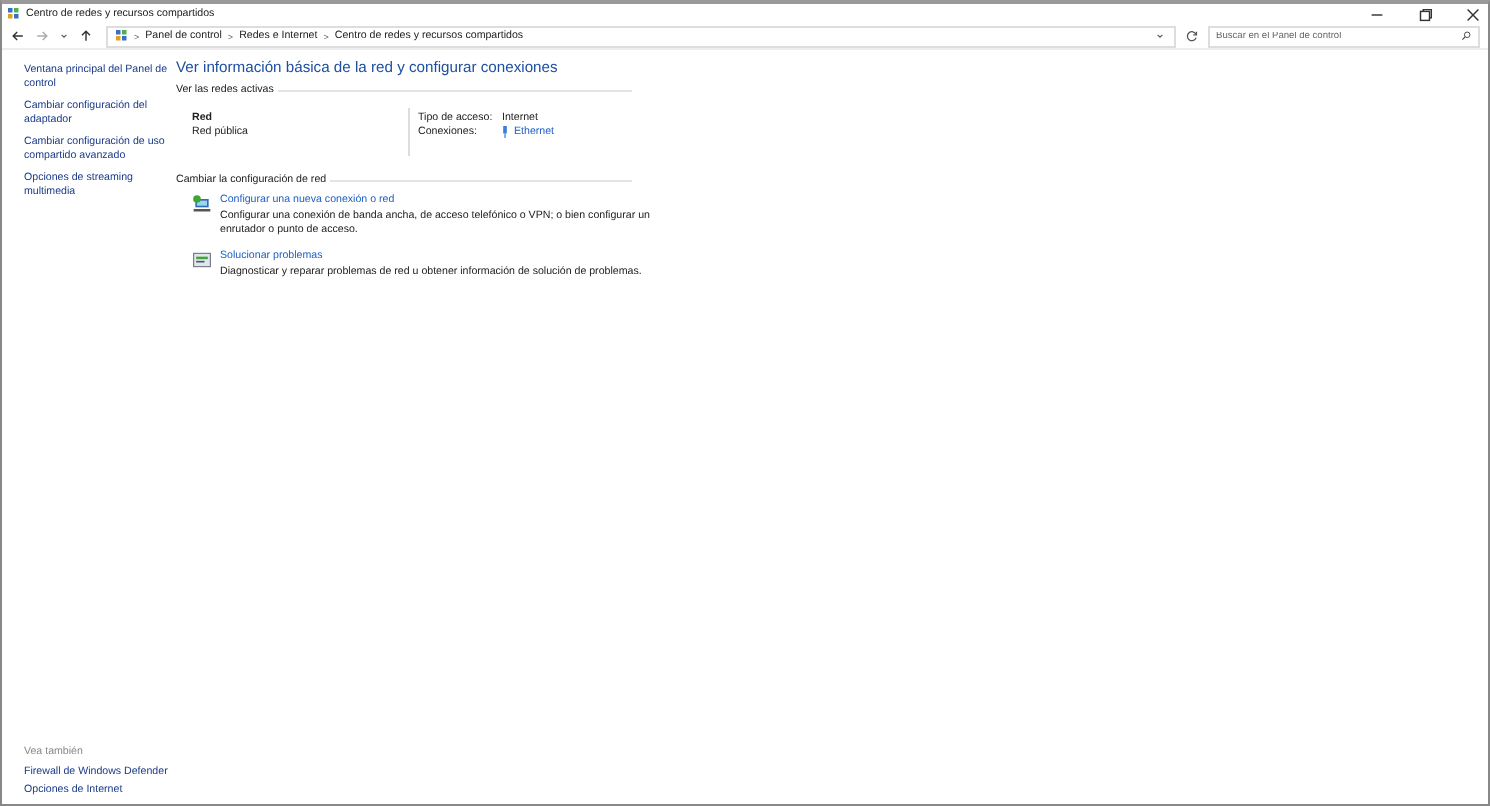 This screenshot has height=806, width=1490. Describe the element at coordinates (202, 259) in the screenshot. I see `troubleshoot-icon` at that location.